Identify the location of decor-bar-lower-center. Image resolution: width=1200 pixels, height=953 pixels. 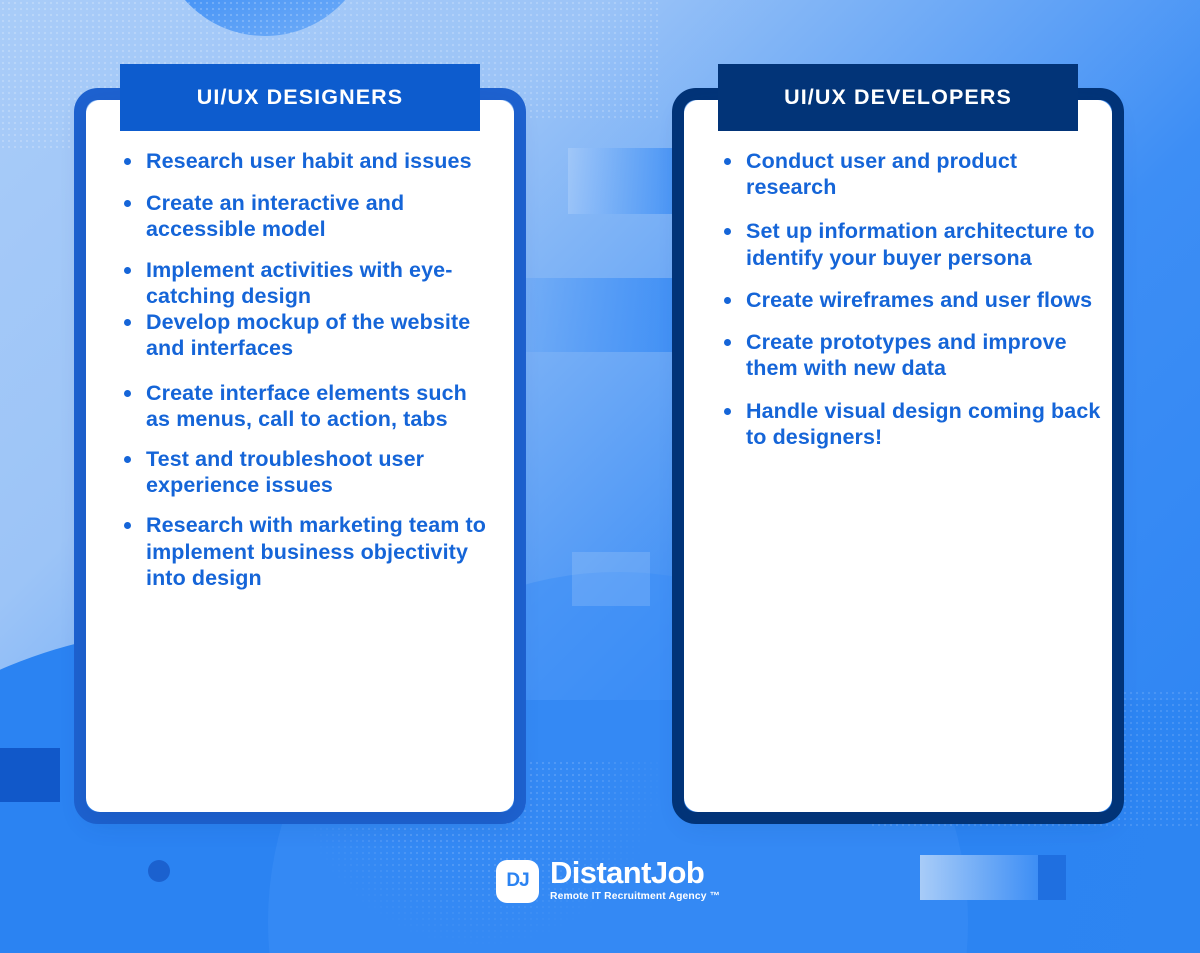
(611, 579).